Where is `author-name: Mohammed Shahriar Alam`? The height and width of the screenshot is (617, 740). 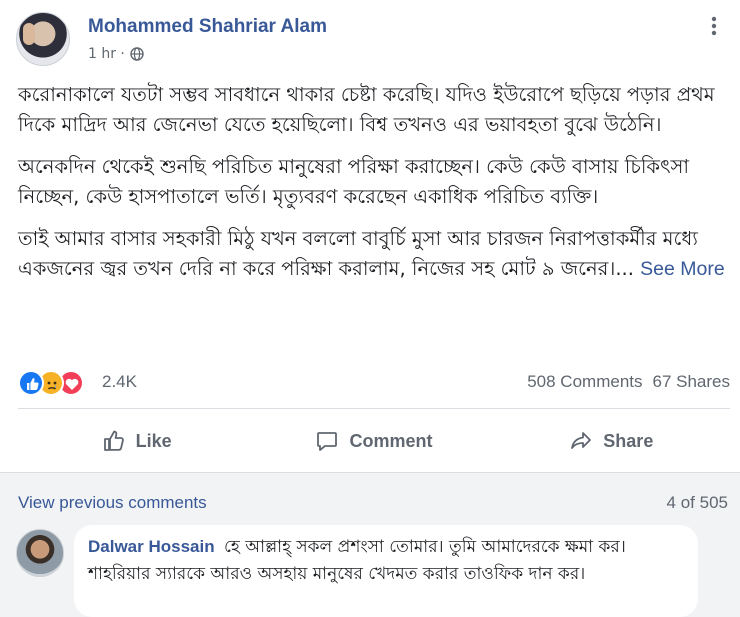 author-name: Mohammed Shahriar Alam is located at coordinates (207, 27).